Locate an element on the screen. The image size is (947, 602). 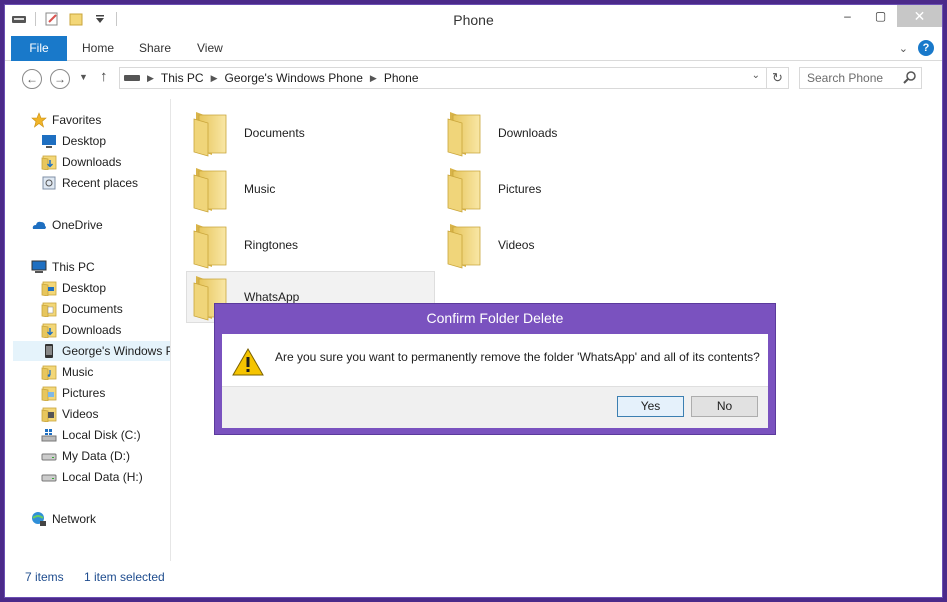
this-pc-icon is located at coordinates (39, 266).